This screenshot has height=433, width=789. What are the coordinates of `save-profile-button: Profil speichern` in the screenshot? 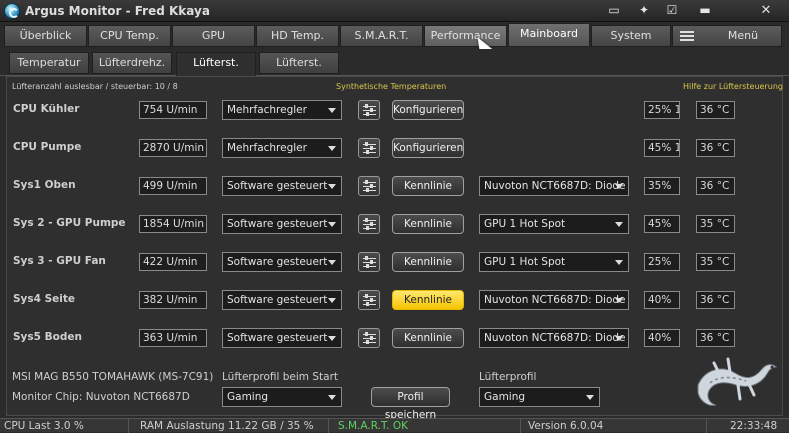 It's located at (410, 404).